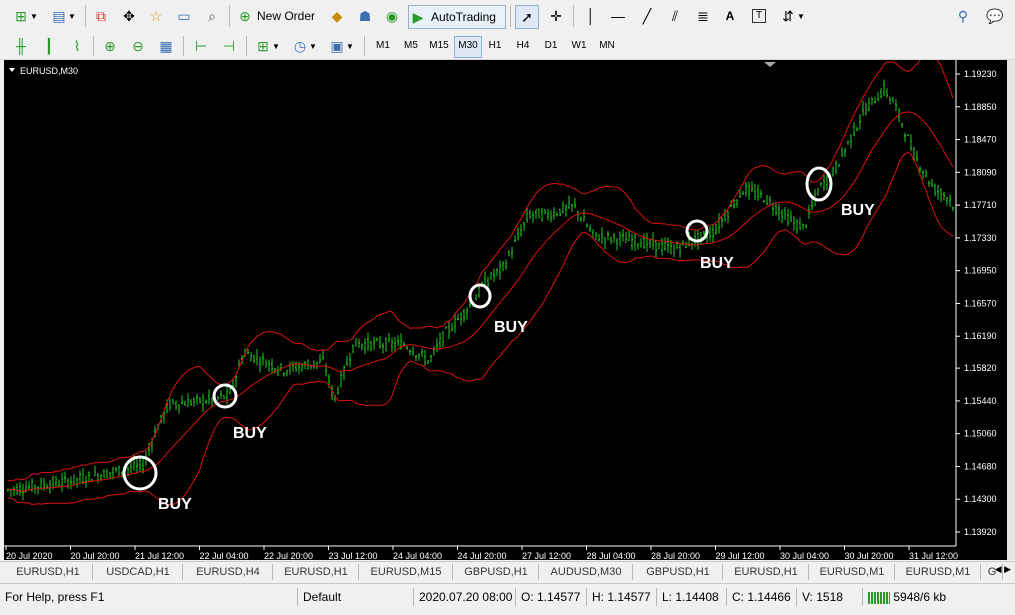  I want to click on trendline-icon: ╱, so click(647, 16).